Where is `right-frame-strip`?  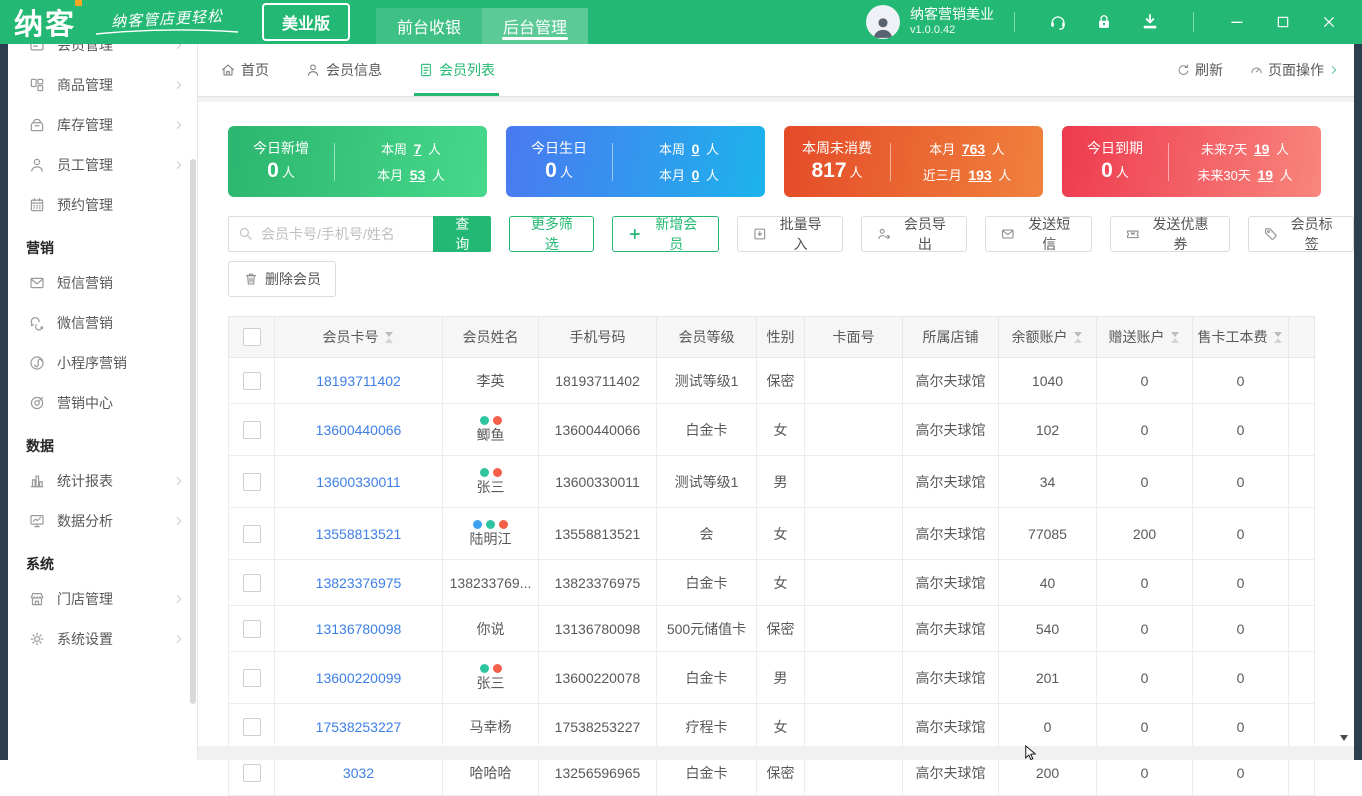
right-frame-strip is located at coordinates (1358, 402).